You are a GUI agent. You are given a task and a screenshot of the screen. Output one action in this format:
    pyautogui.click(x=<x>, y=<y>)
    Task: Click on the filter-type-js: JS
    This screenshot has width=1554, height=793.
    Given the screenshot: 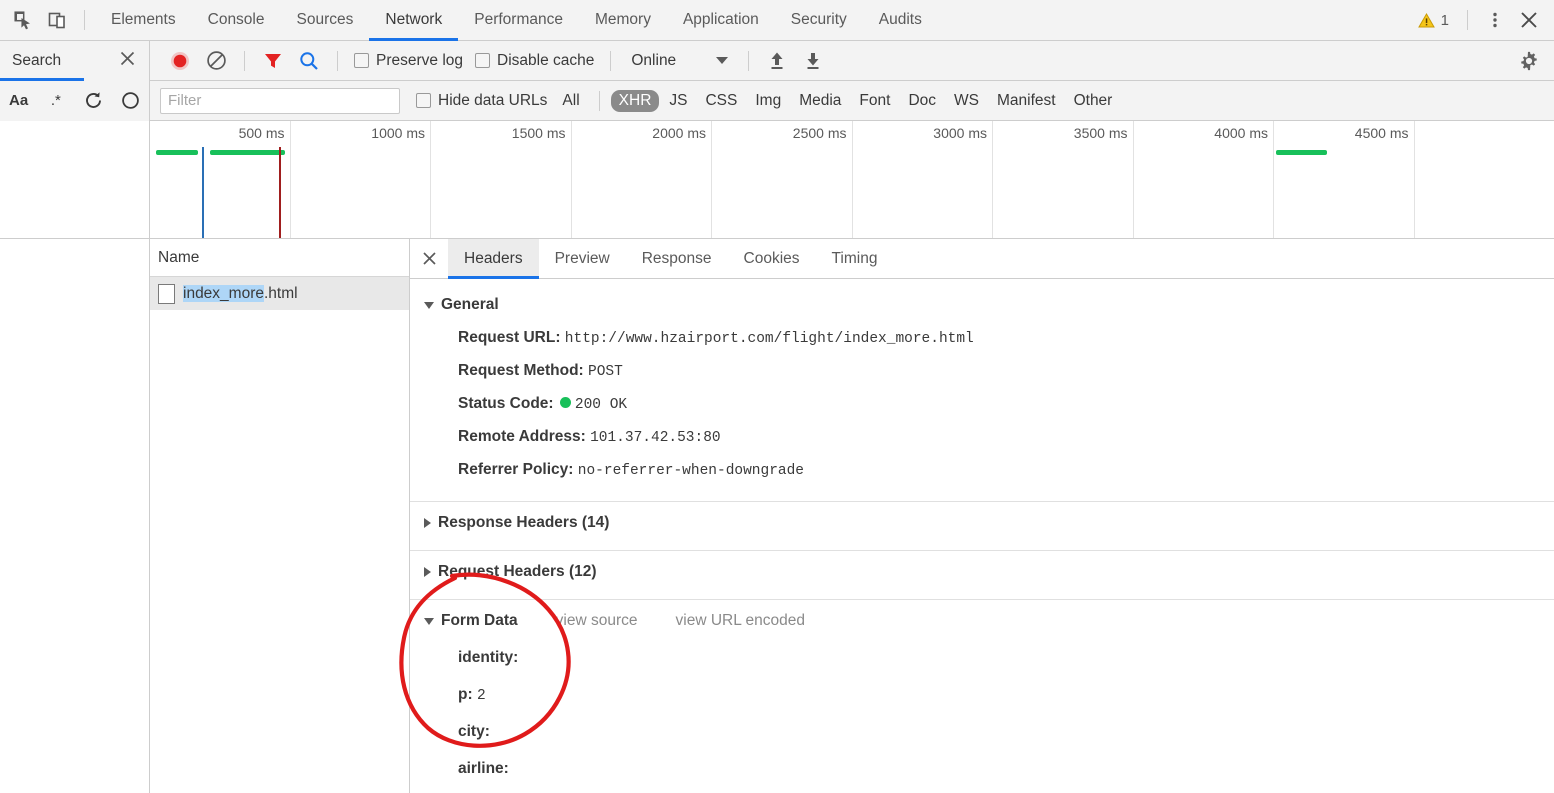 What is the action you would take?
    pyautogui.click(x=678, y=101)
    